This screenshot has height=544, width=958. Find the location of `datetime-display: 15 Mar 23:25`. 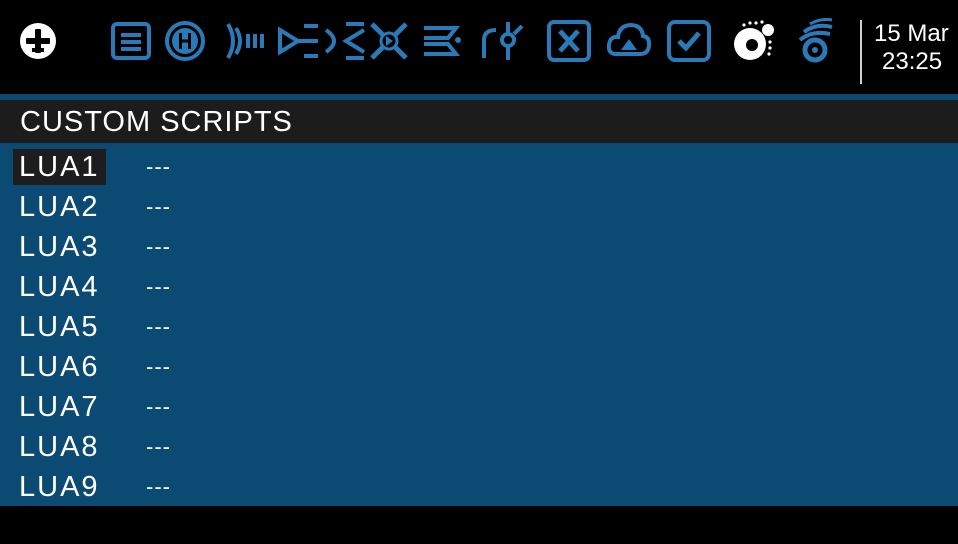

datetime-display: 15 Mar 23:25 is located at coordinates (909, 52).